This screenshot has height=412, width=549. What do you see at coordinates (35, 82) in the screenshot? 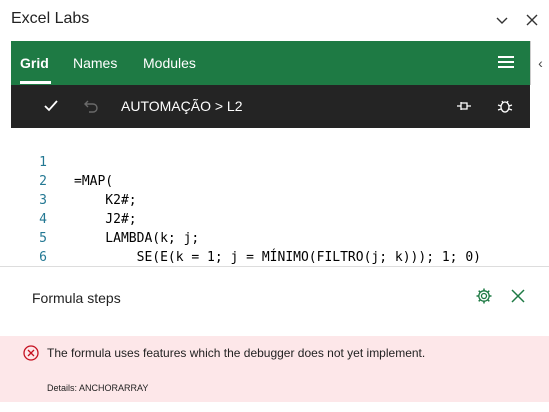
I see `active-tab-indicator` at bounding box center [35, 82].